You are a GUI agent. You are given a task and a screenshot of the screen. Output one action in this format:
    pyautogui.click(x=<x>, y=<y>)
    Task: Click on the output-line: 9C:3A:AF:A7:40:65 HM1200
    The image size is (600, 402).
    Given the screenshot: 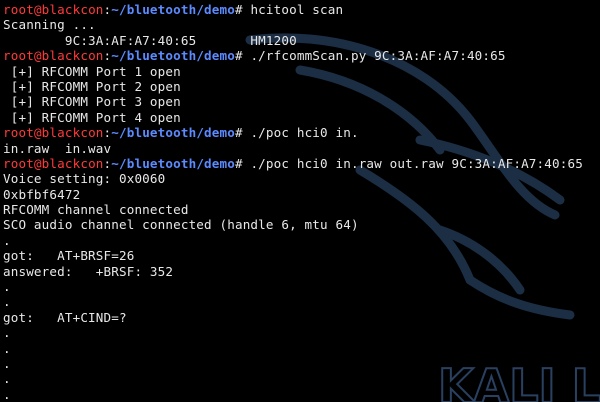 What is the action you would take?
    pyautogui.click(x=150, y=40)
    